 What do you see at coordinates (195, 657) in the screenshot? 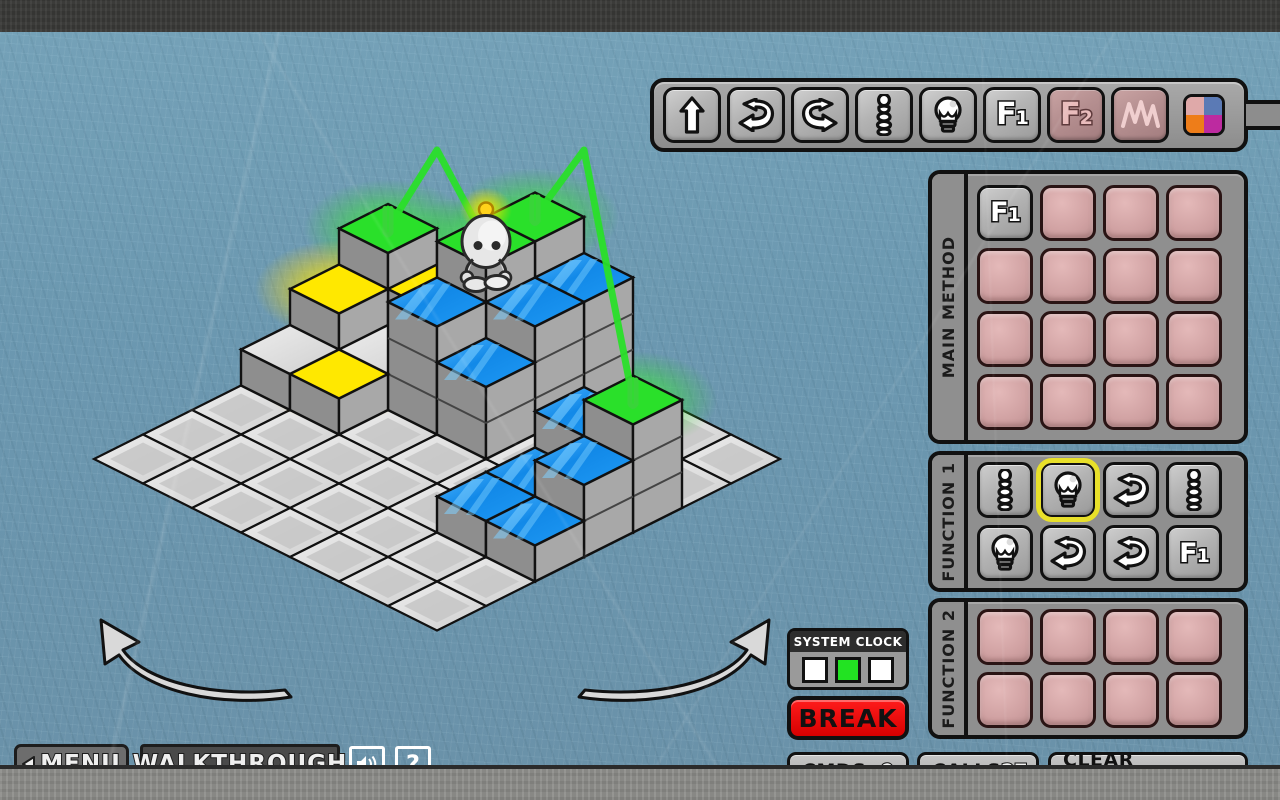
I see `rotate-left-arrow-icon` at bounding box center [195, 657].